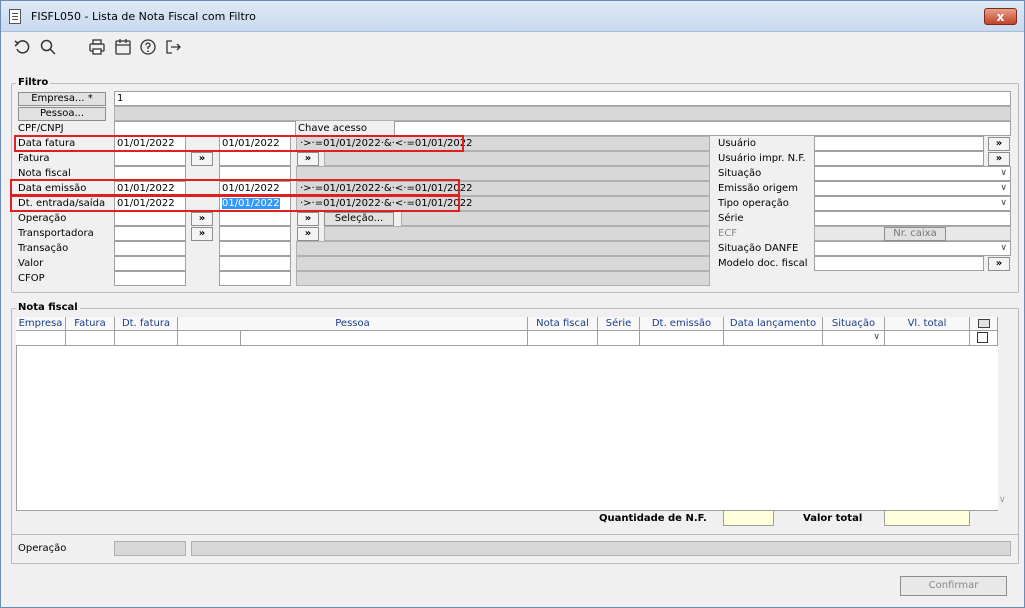 This screenshot has width=1025, height=608. What do you see at coordinates (146, 338) in the screenshot?
I see `cell-dt-fatura` at bounding box center [146, 338].